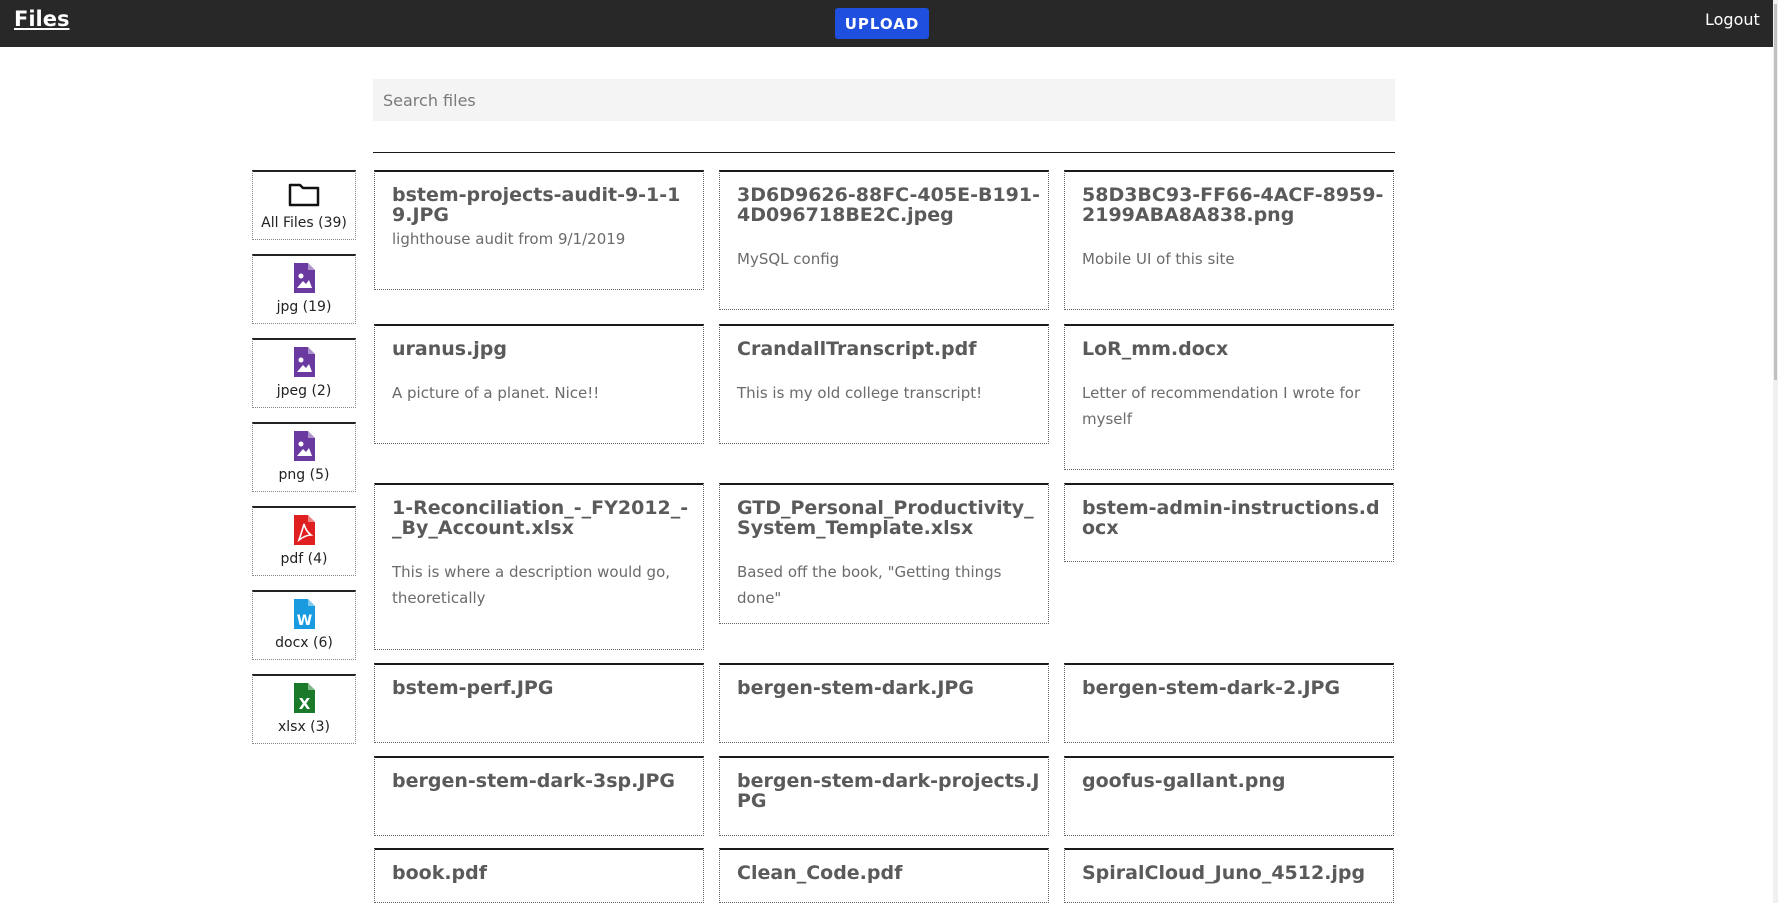  I want to click on folder-icon, so click(304, 194).